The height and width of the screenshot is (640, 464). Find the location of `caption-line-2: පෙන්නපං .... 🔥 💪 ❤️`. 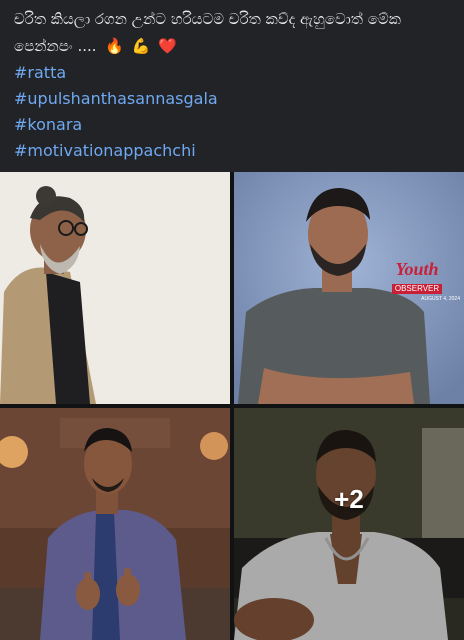

caption-line-2: පෙන්නපං .... 🔥 💪 ❤️ is located at coordinates (234, 46).